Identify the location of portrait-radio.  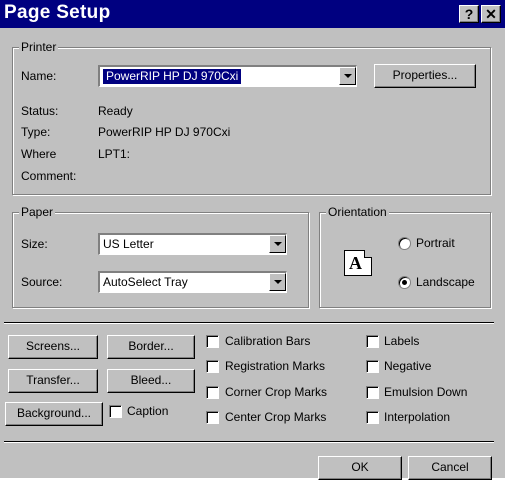
(404, 243).